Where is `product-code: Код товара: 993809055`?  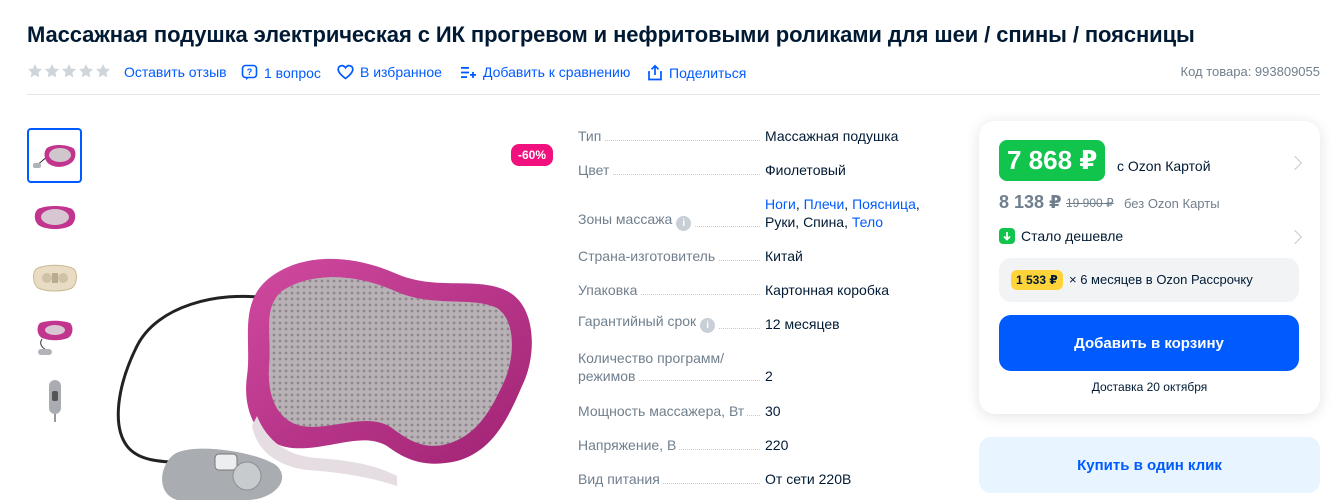 product-code: Код товара: 993809055 is located at coordinates (1250, 71).